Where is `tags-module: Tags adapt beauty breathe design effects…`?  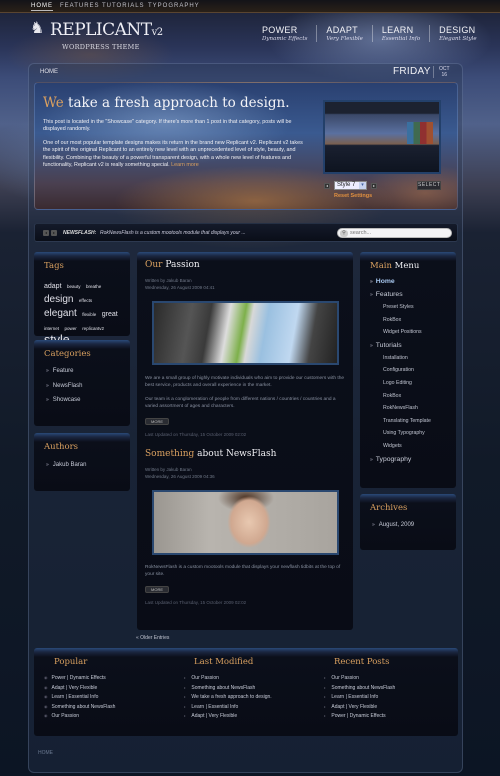 tags-module: Tags adapt beauty breathe design effects… is located at coordinates (82, 299).